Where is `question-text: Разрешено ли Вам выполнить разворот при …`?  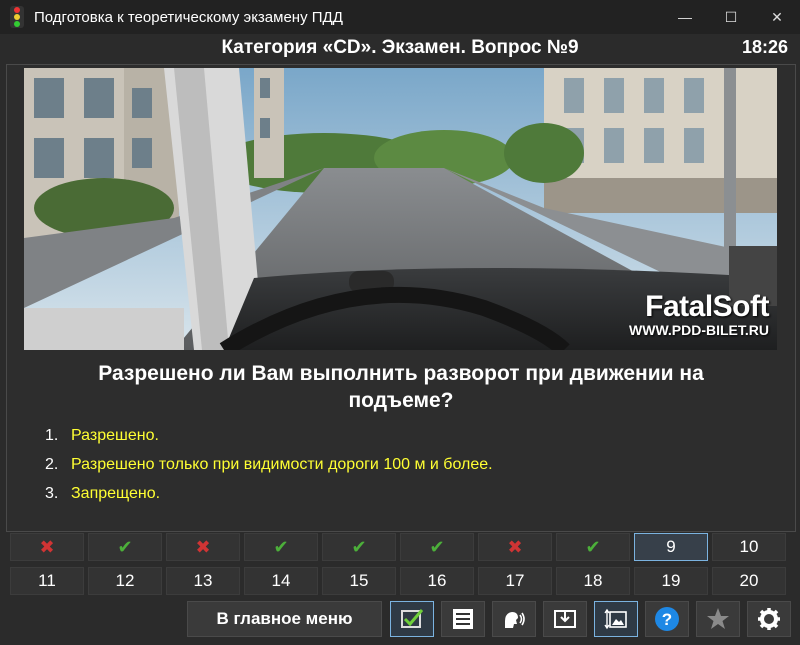
question-text: Разрешено ли Вам выполнить разворот при … is located at coordinates (401, 387).